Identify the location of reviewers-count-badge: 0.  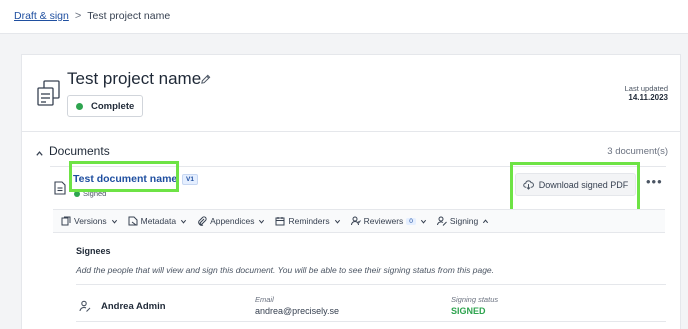
(411, 221).